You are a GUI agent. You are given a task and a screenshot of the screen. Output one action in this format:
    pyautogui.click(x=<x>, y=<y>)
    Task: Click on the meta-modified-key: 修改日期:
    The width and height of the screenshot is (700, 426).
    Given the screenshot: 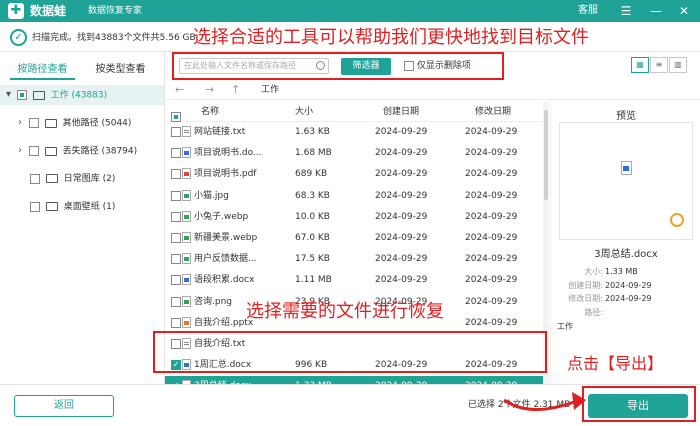 What is the action you would take?
    pyautogui.click(x=585, y=298)
    